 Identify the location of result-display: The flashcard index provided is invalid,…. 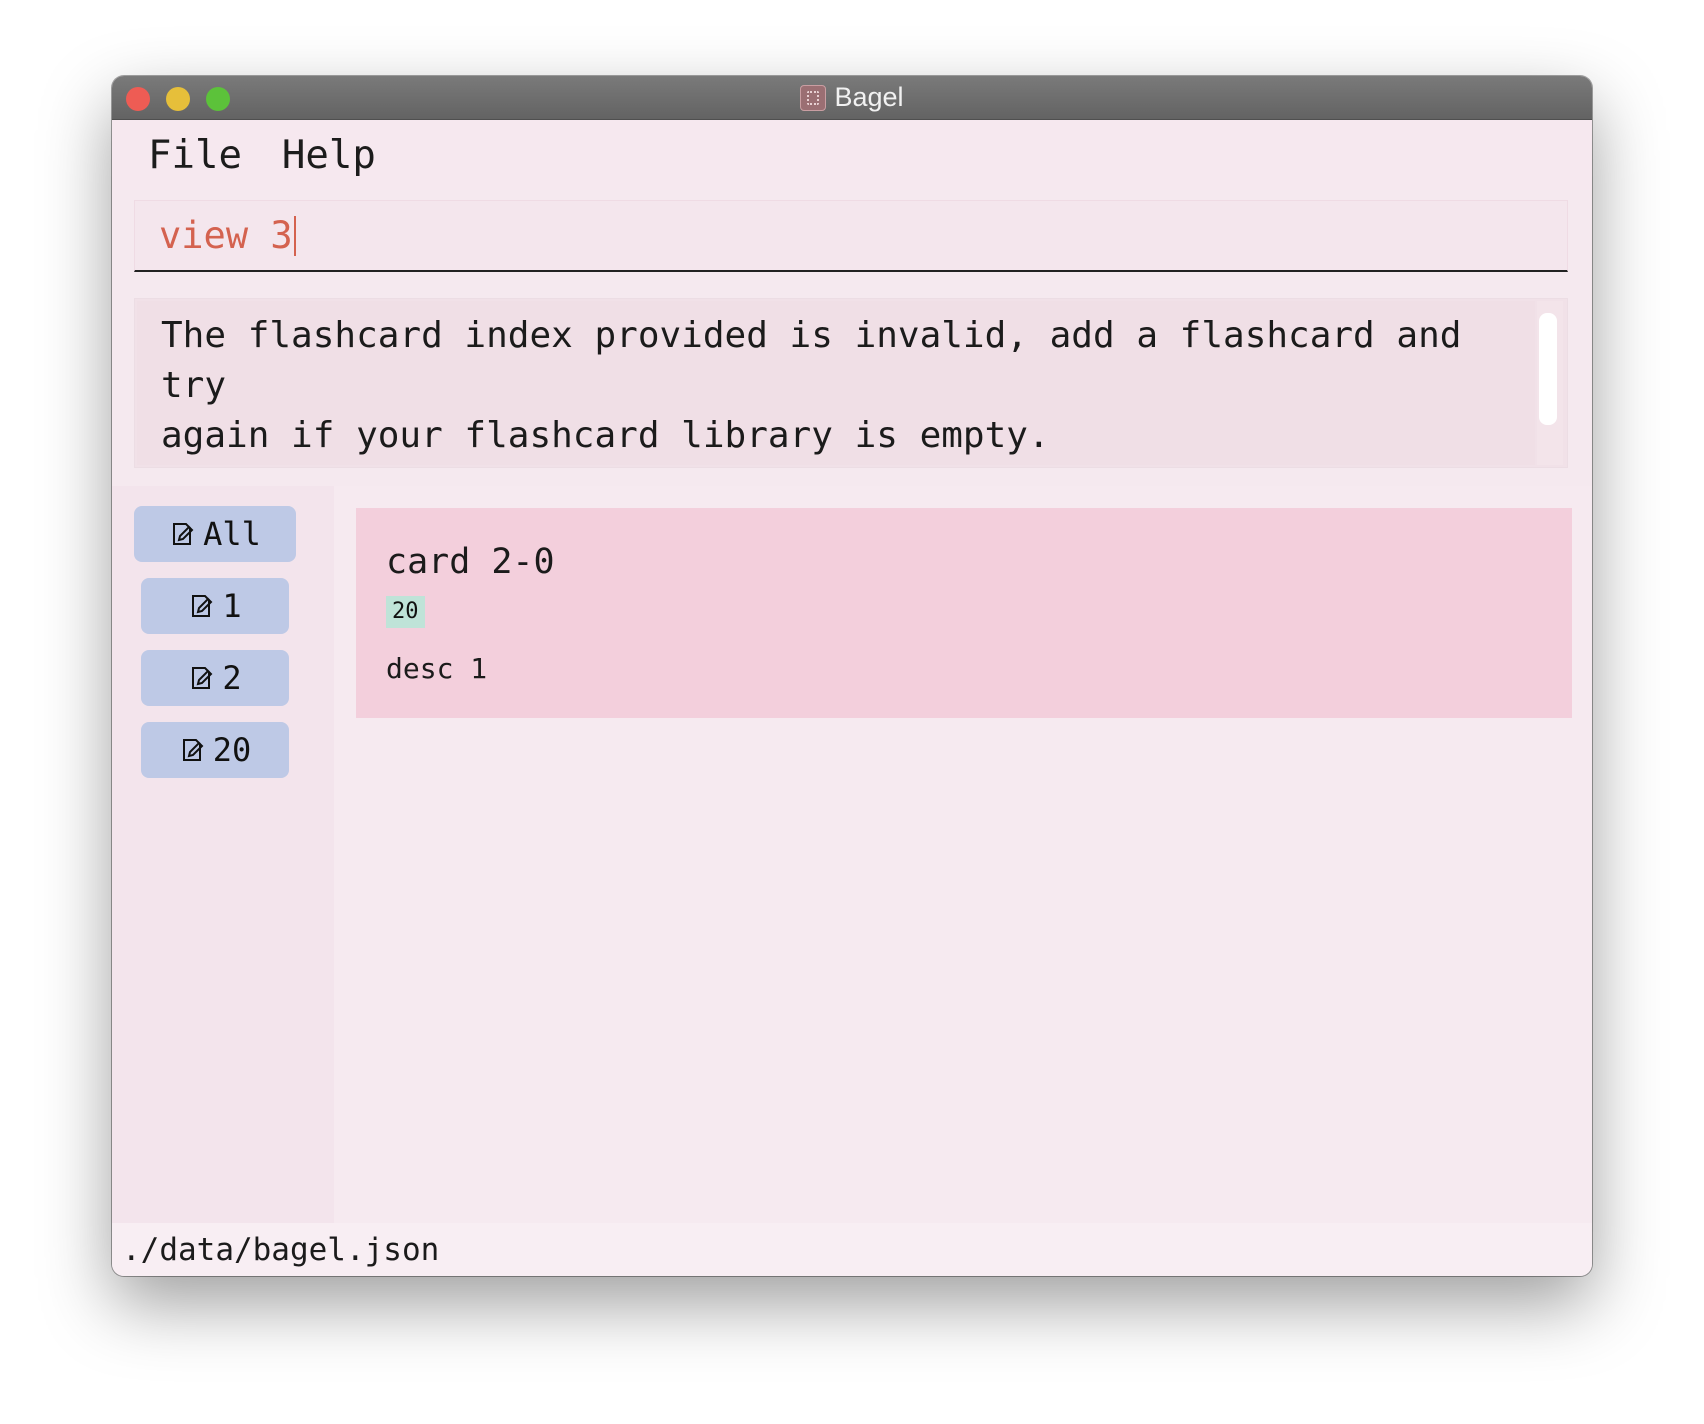
(851, 383).